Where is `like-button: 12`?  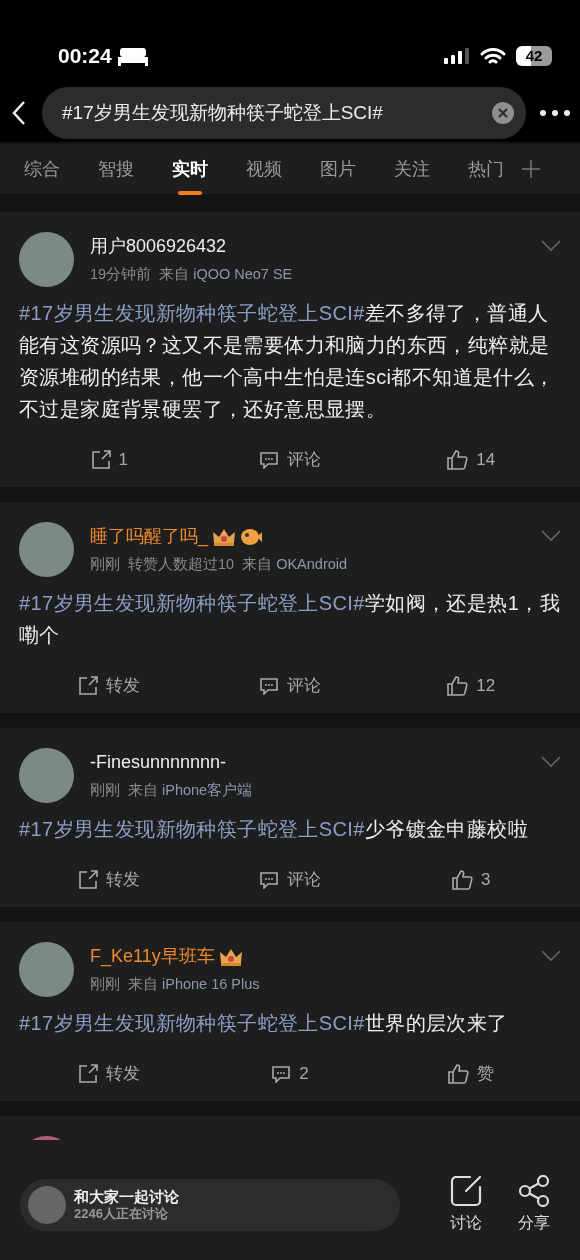 like-button: 12 is located at coordinates (470, 686).